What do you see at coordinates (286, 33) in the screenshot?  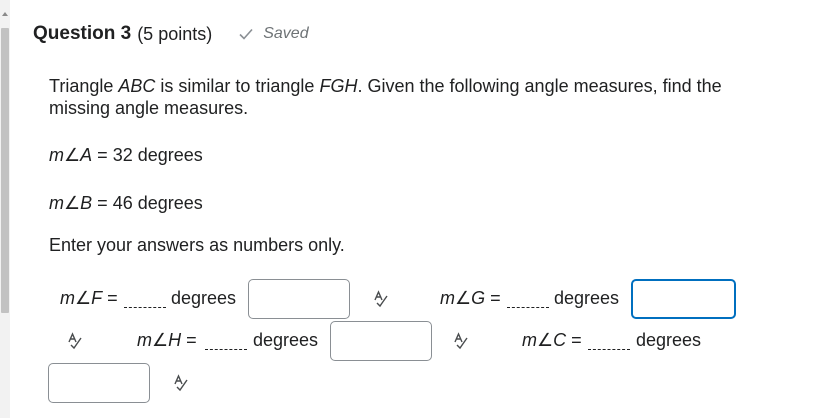 I see `saved-label: Saved` at bounding box center [286, 33].